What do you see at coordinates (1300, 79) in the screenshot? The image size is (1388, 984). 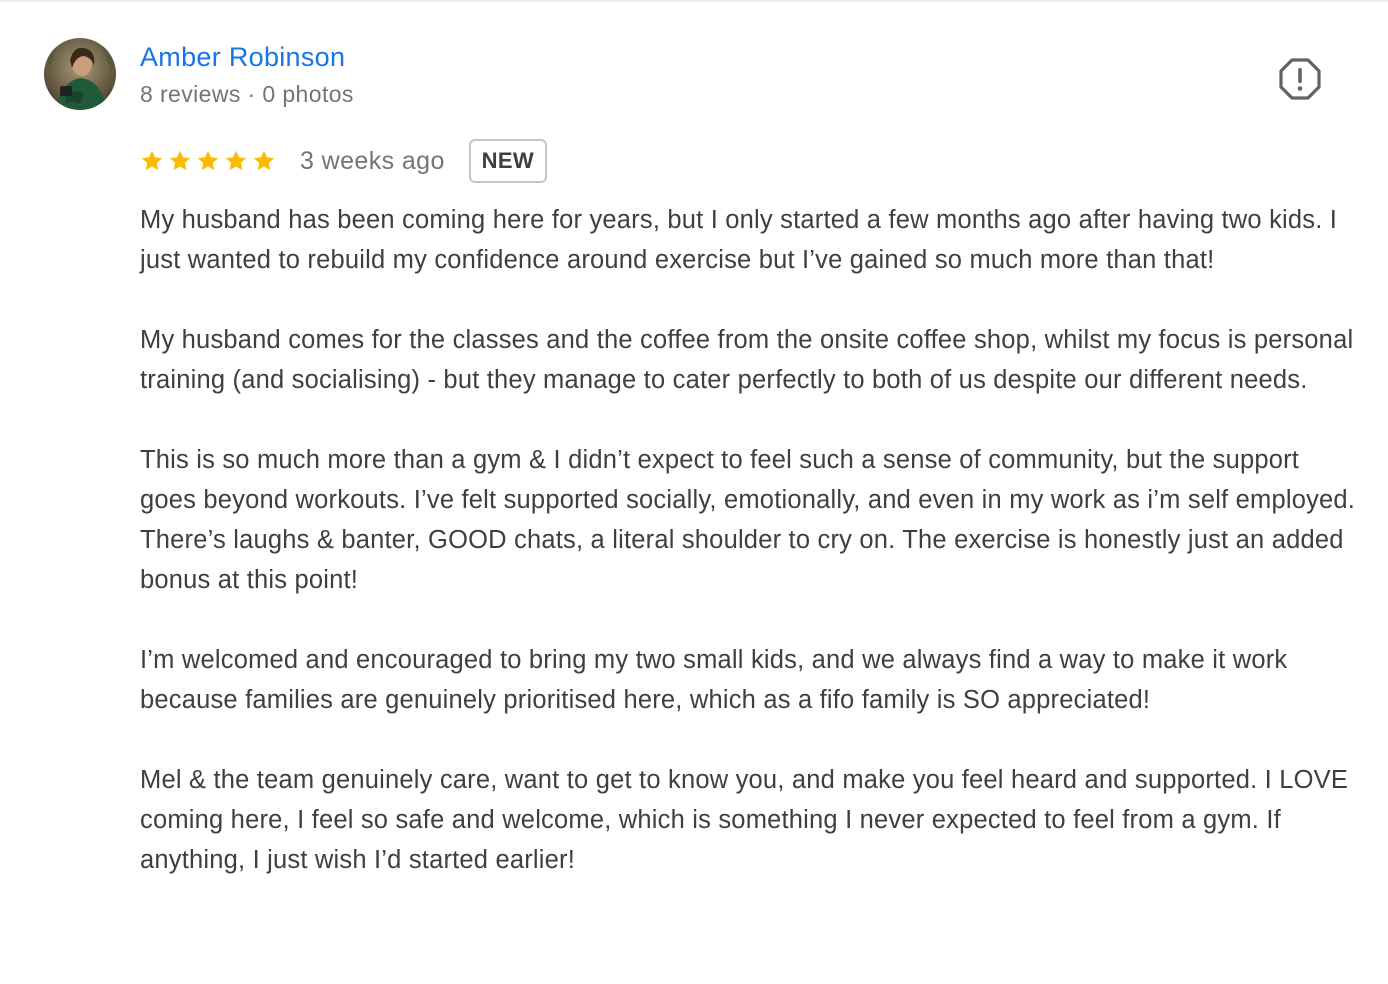 I see `report-flag-icon` at bounding box center [1300, 79].